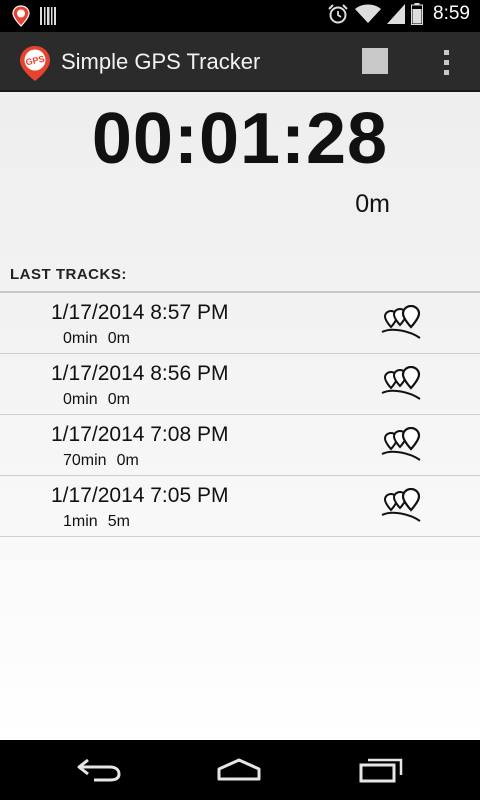  I want to click on battery-icon, so click(417, 14).